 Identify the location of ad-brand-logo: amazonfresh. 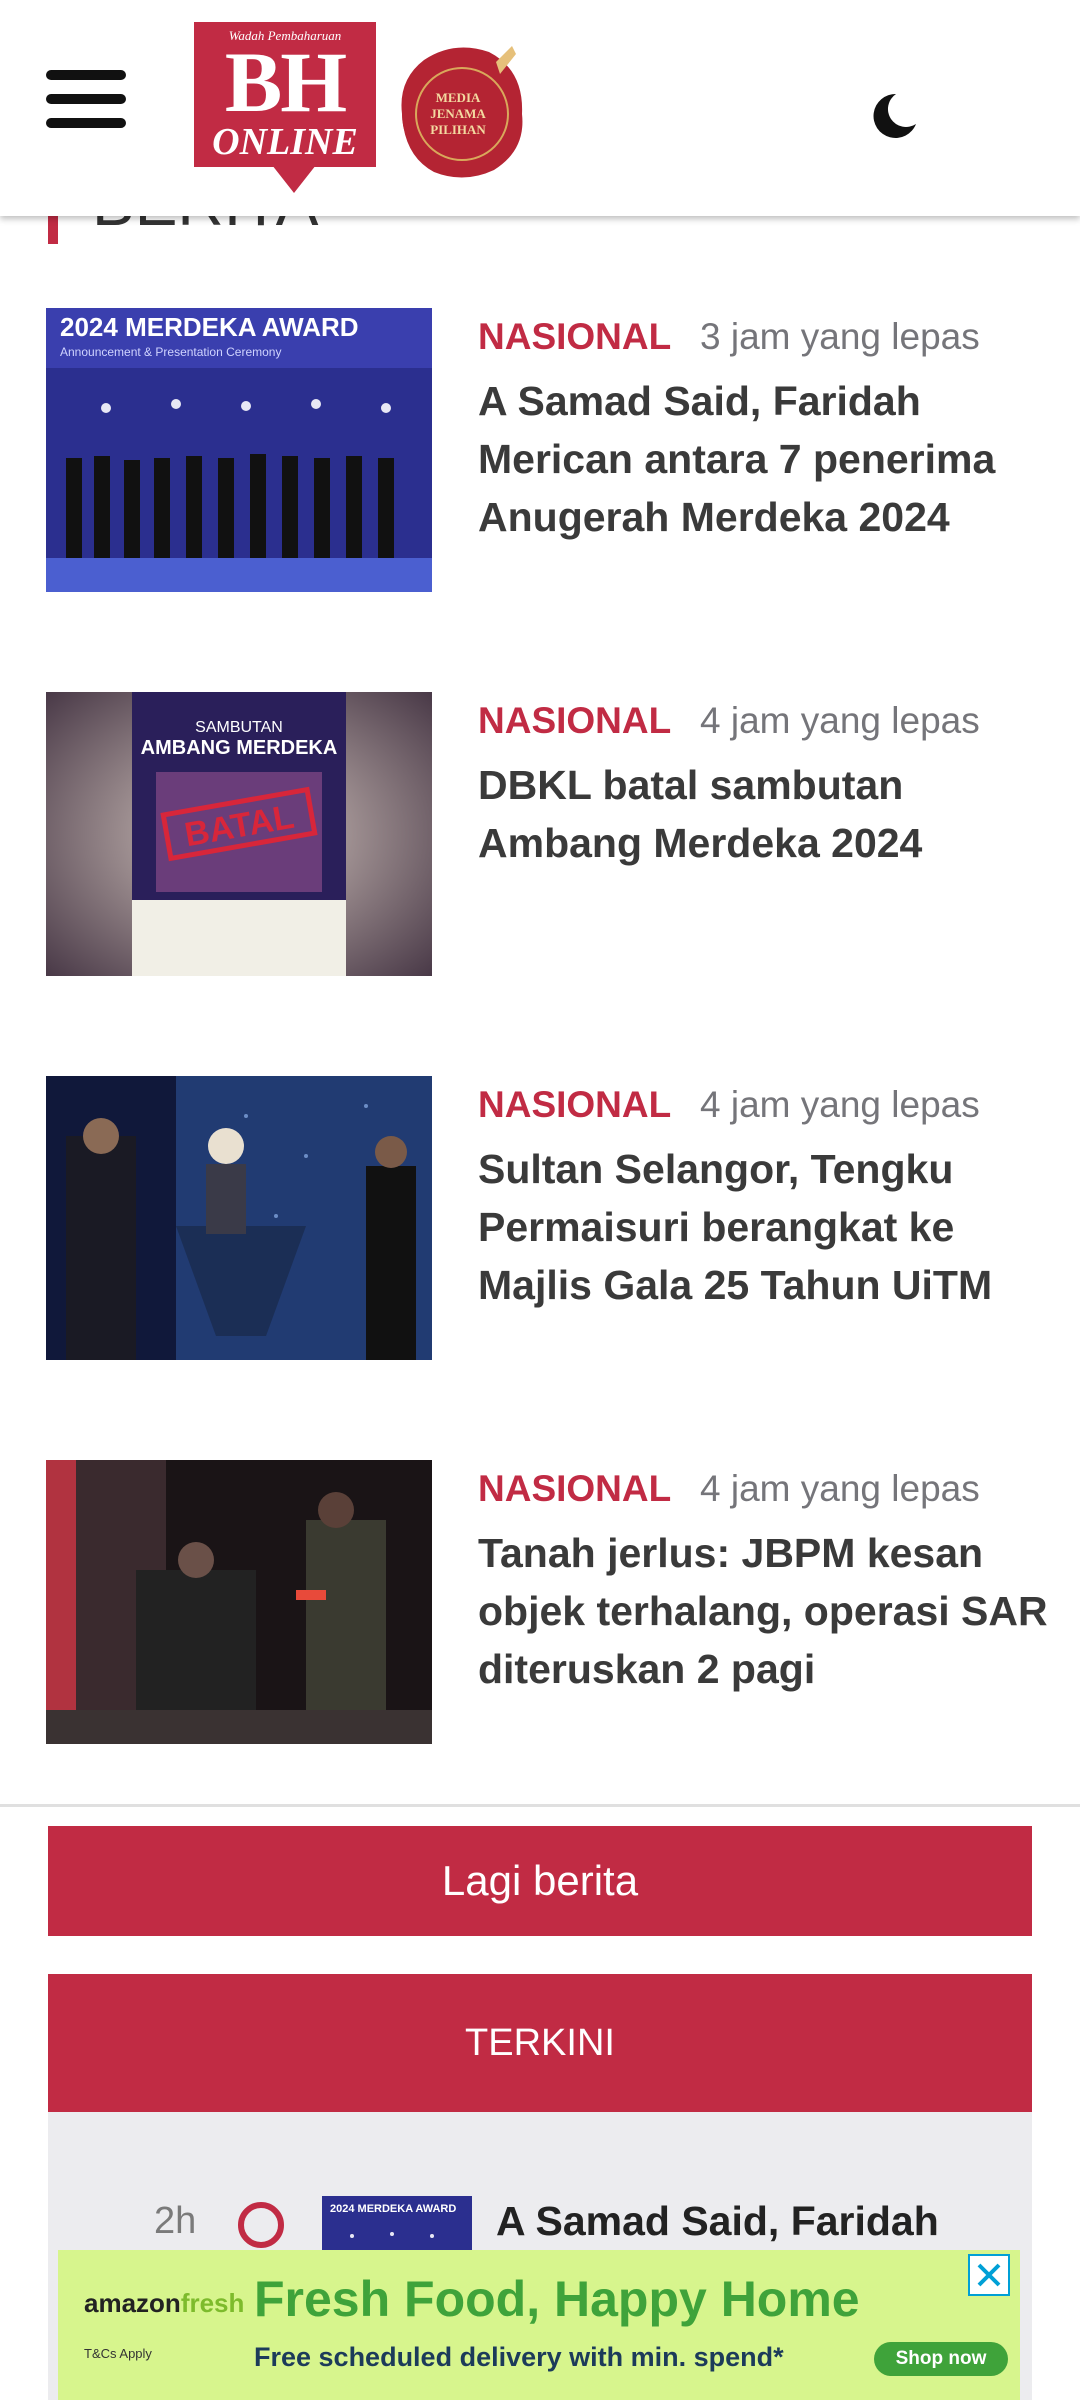
(164, 2303).